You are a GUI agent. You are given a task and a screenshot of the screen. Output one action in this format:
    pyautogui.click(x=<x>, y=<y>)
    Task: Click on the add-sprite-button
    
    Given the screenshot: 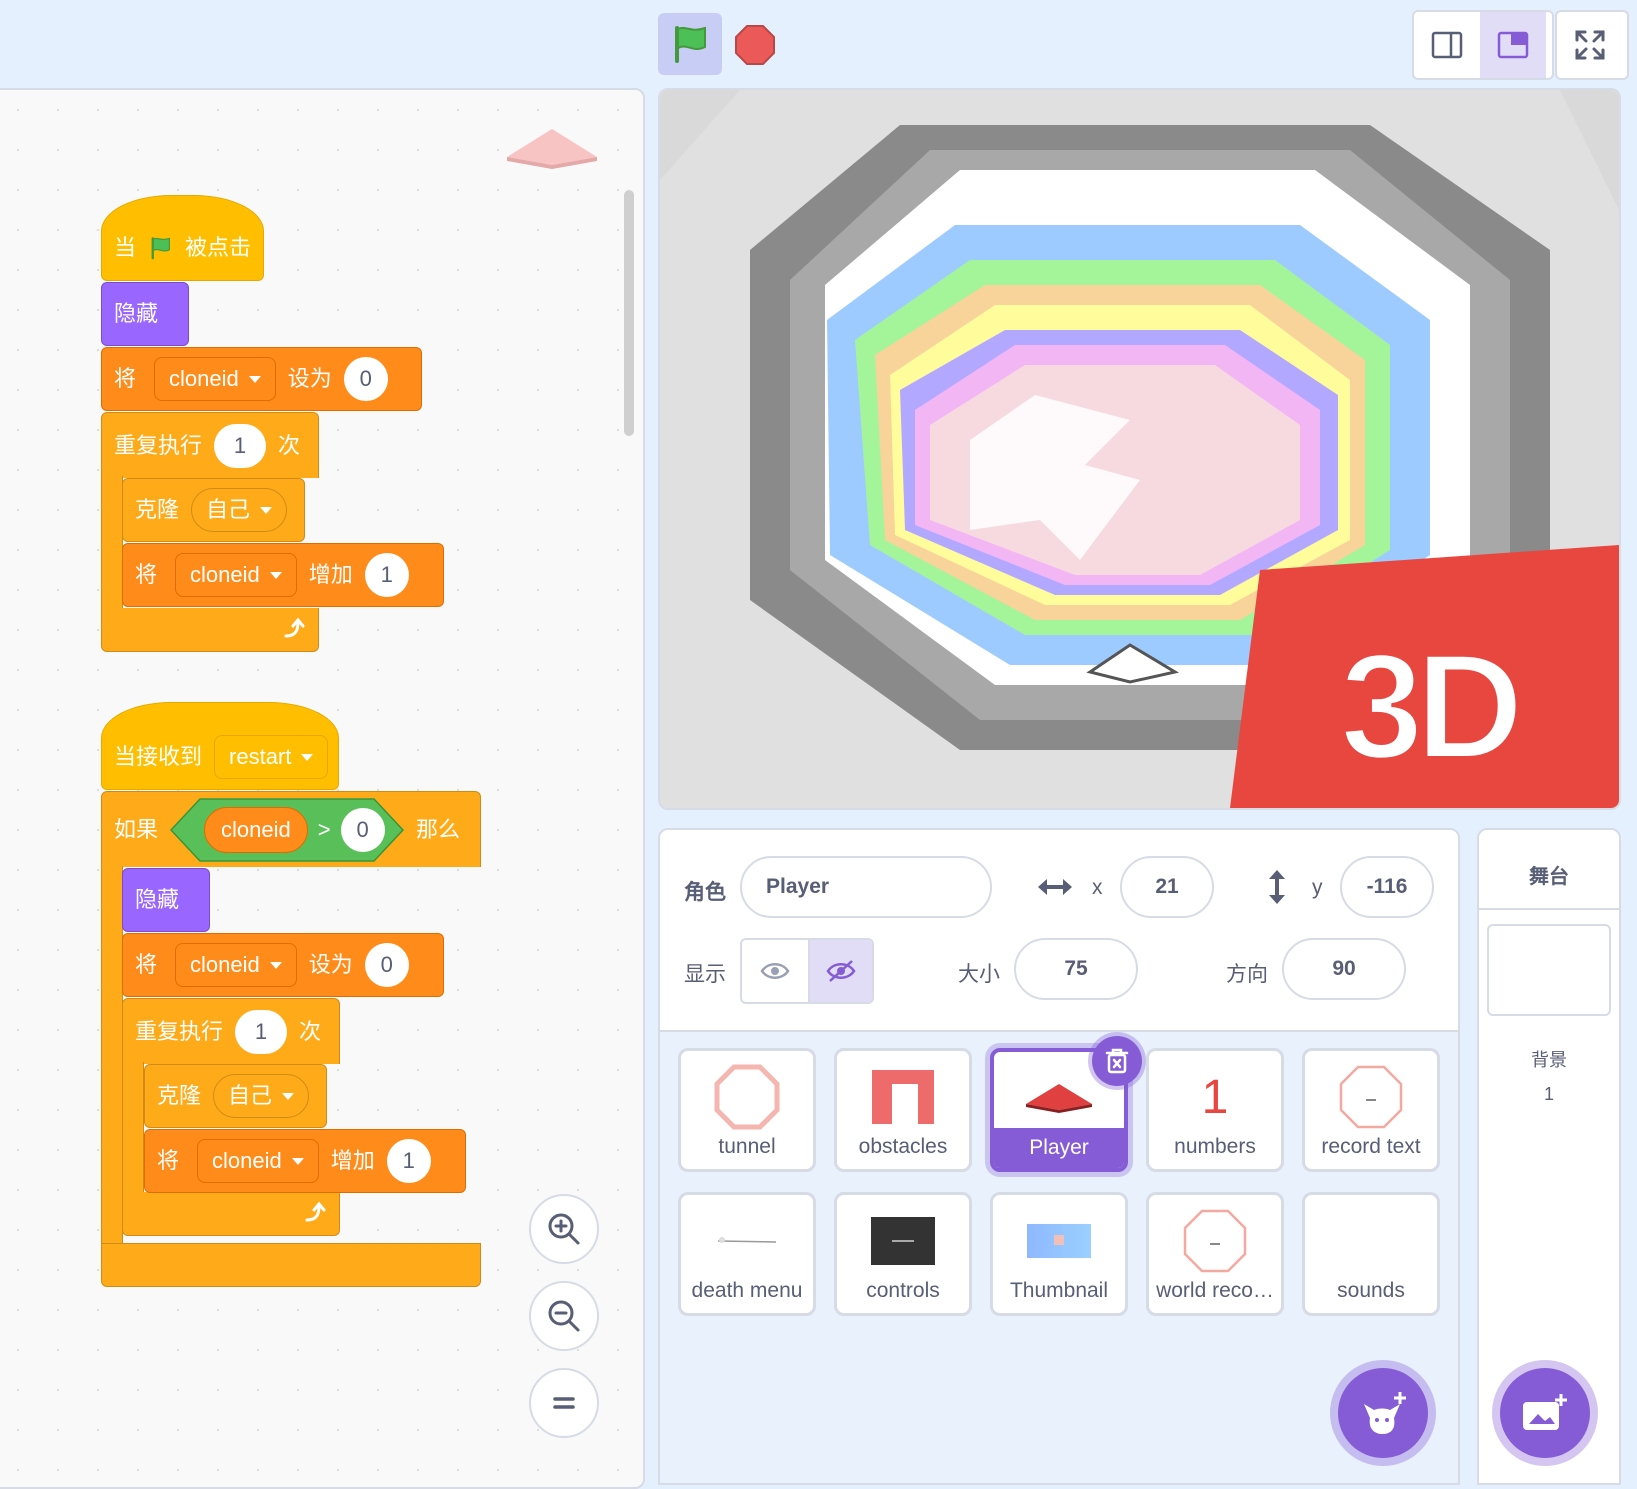 What is the action you would take?
    pyautogui.click(x=1383, y=1413)
    